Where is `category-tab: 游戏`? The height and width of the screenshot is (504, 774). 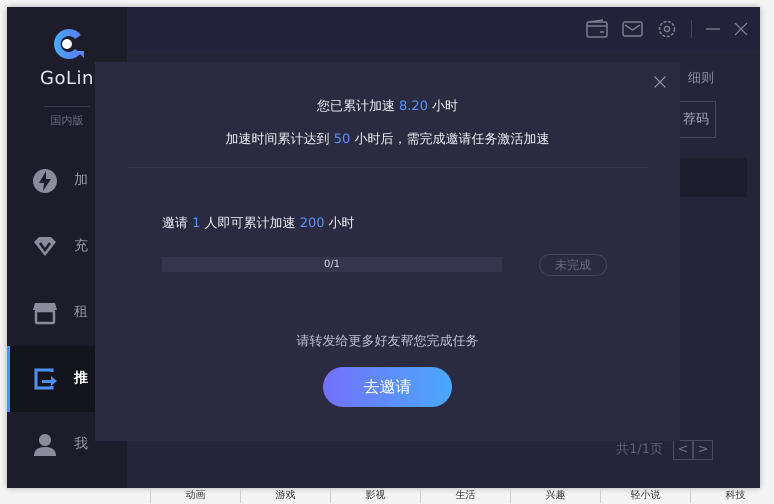 category-tab: 游戏 is located at coordinates (285, 496).